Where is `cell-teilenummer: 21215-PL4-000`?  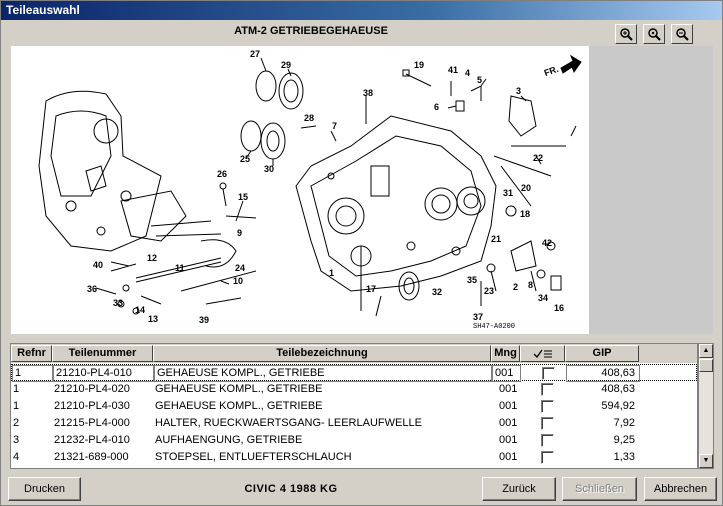
cell-teilenummer: 21215-PL4-000 is located at coordinates (92, 423).